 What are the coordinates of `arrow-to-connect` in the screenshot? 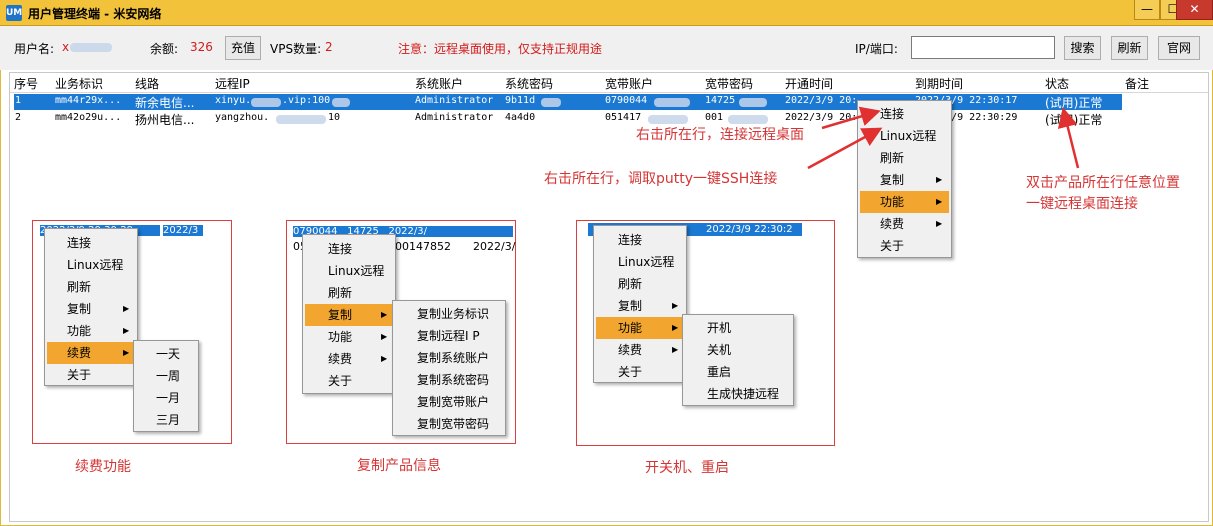 It's located at (851, 118).